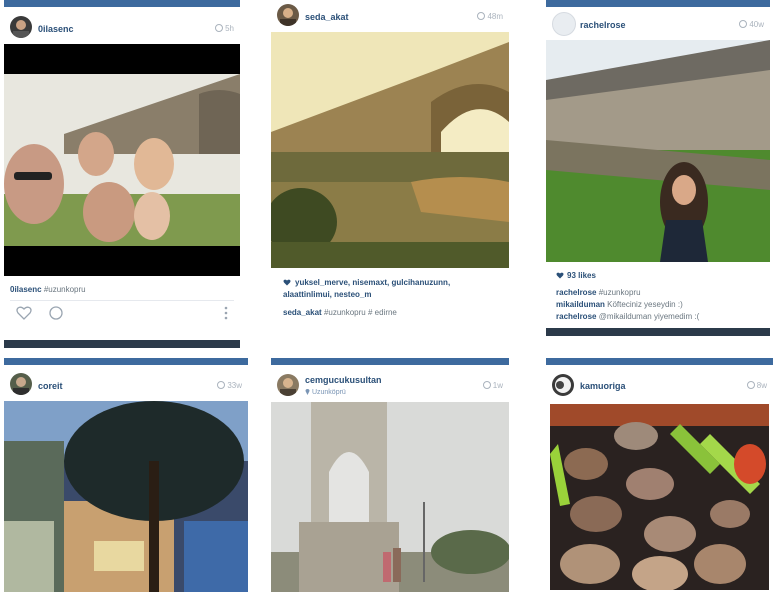 Image resolution: width=773 pixels, height=592 pixels. What do you see at coordinates (64, 289) in the screenshot?
I see `caption-text: #uzunkopru` at bounding box center [64, 289].